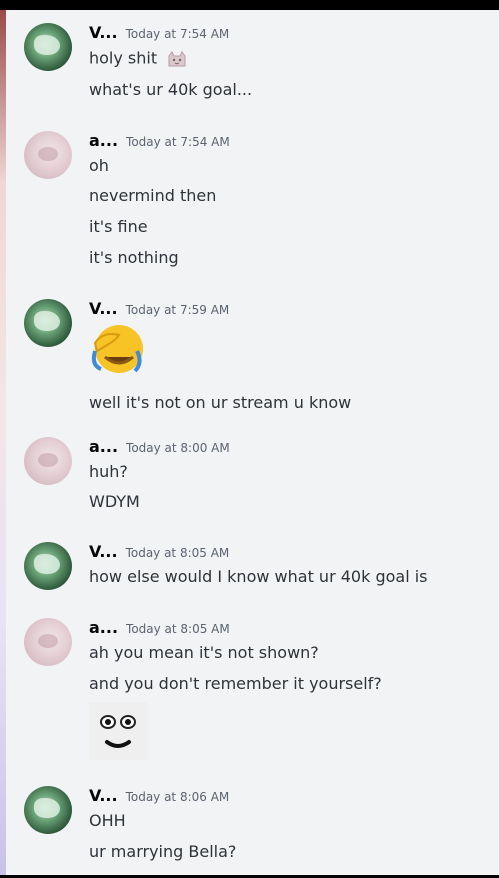 The height and width of the screenshot is (878, 499). Describe the element at coordinates (220, 402) in the screenshot. I see `message-line: well it's not on ur stream u know` at that location.